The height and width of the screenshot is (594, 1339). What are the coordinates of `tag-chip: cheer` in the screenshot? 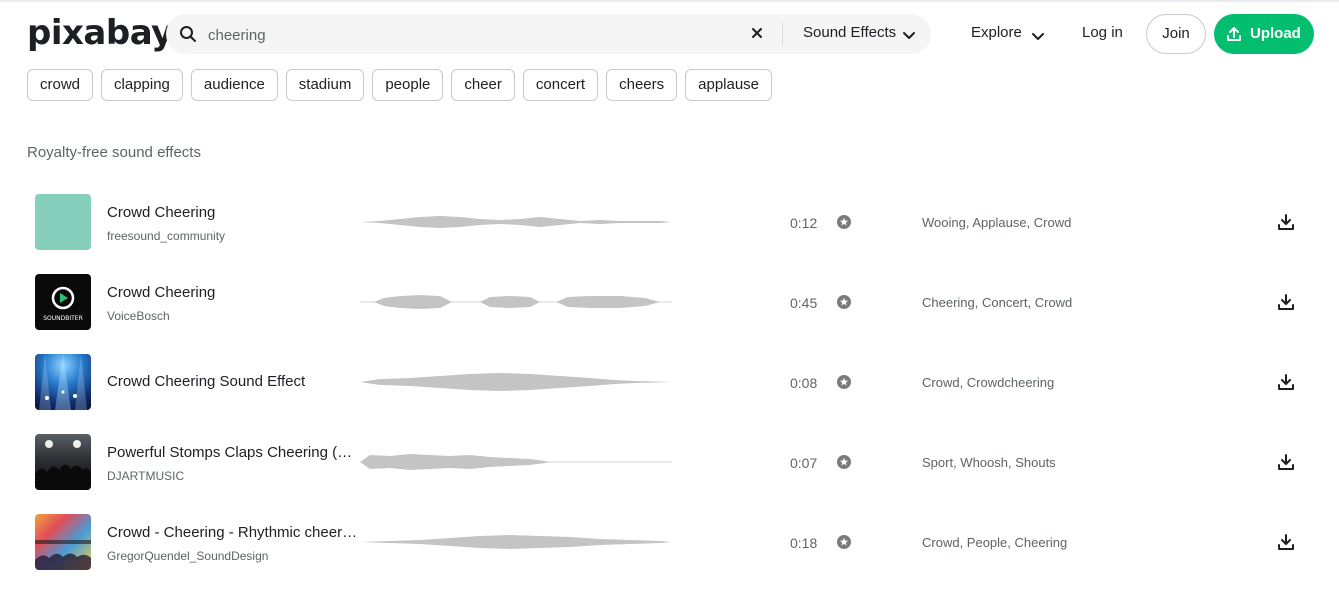 It's located at (483, 85).